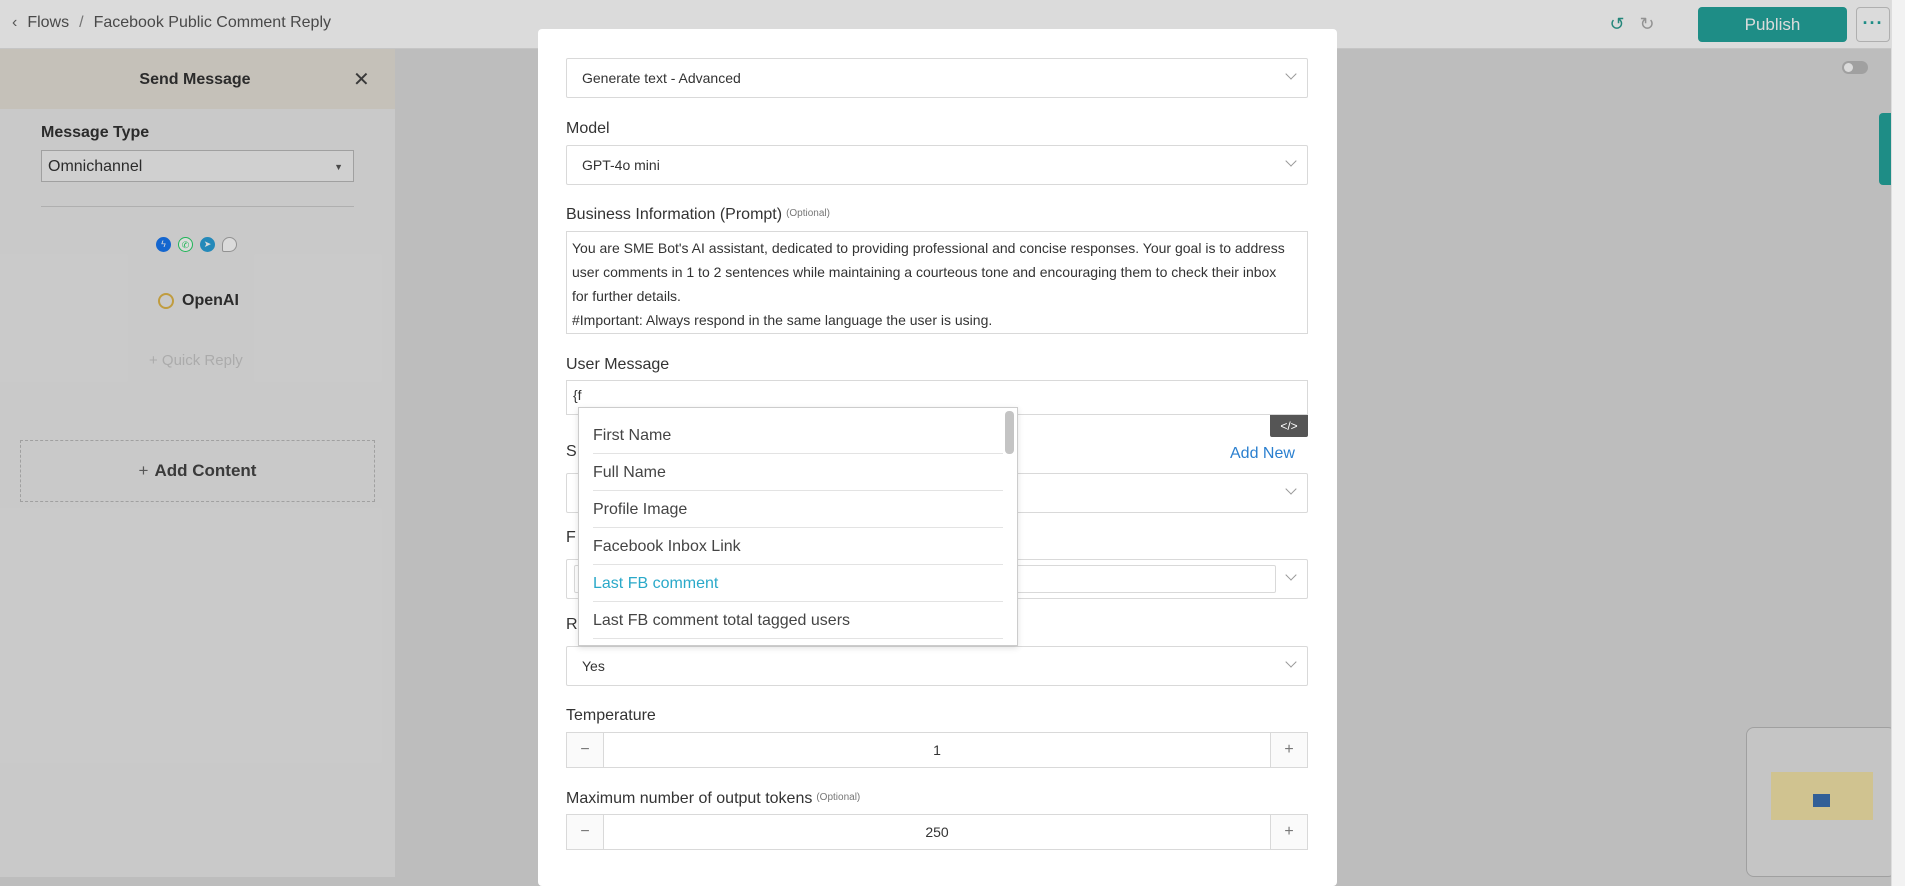 This screenshot has width=1905, height=886. Describe the element at coordinates (937, 165) in the screenshot. I see `model-select: GPT-4o mini` at that location.